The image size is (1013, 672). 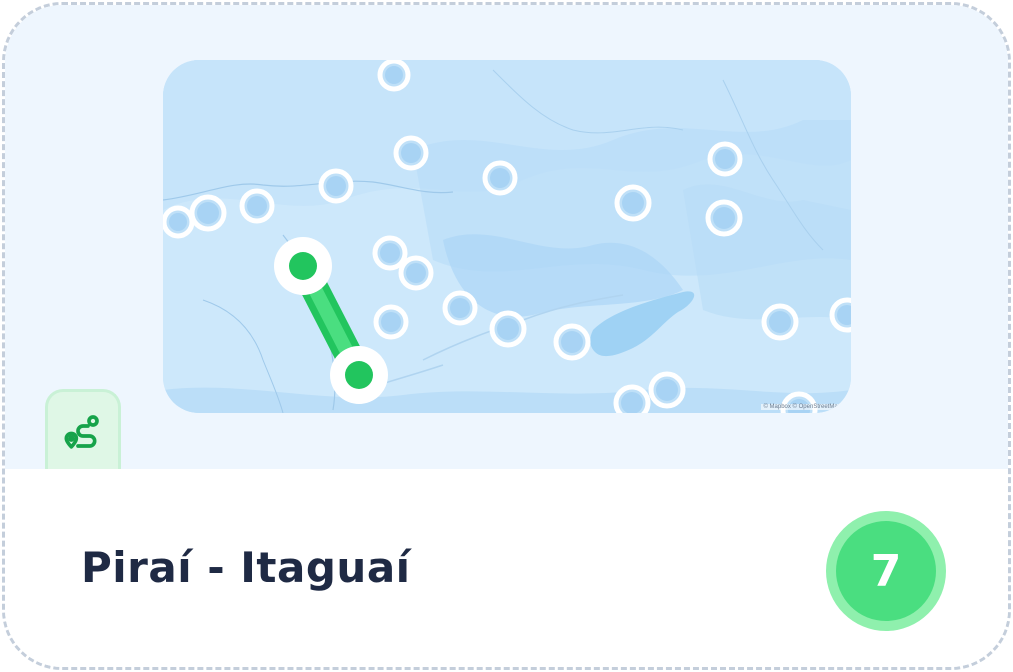 I want to click on map-attribution: © Mapbox © OpenStreetMap, so click(x=802, y=407).